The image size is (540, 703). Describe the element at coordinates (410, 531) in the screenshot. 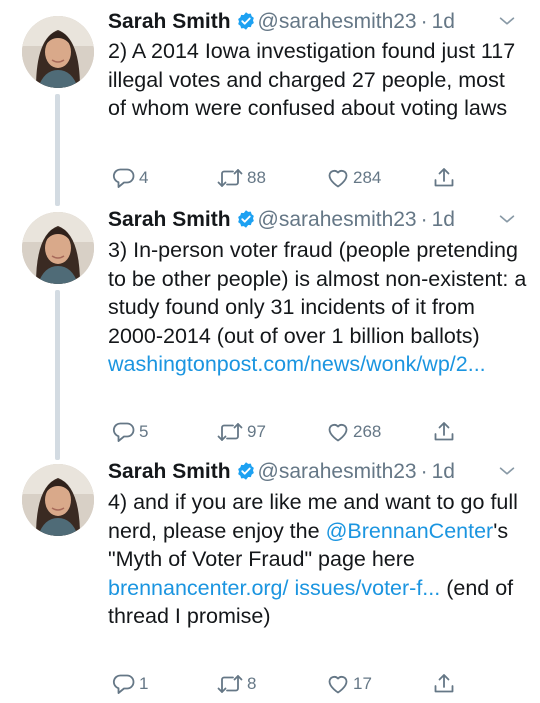

I see `mention-link: @BrennanCenter` at that location.